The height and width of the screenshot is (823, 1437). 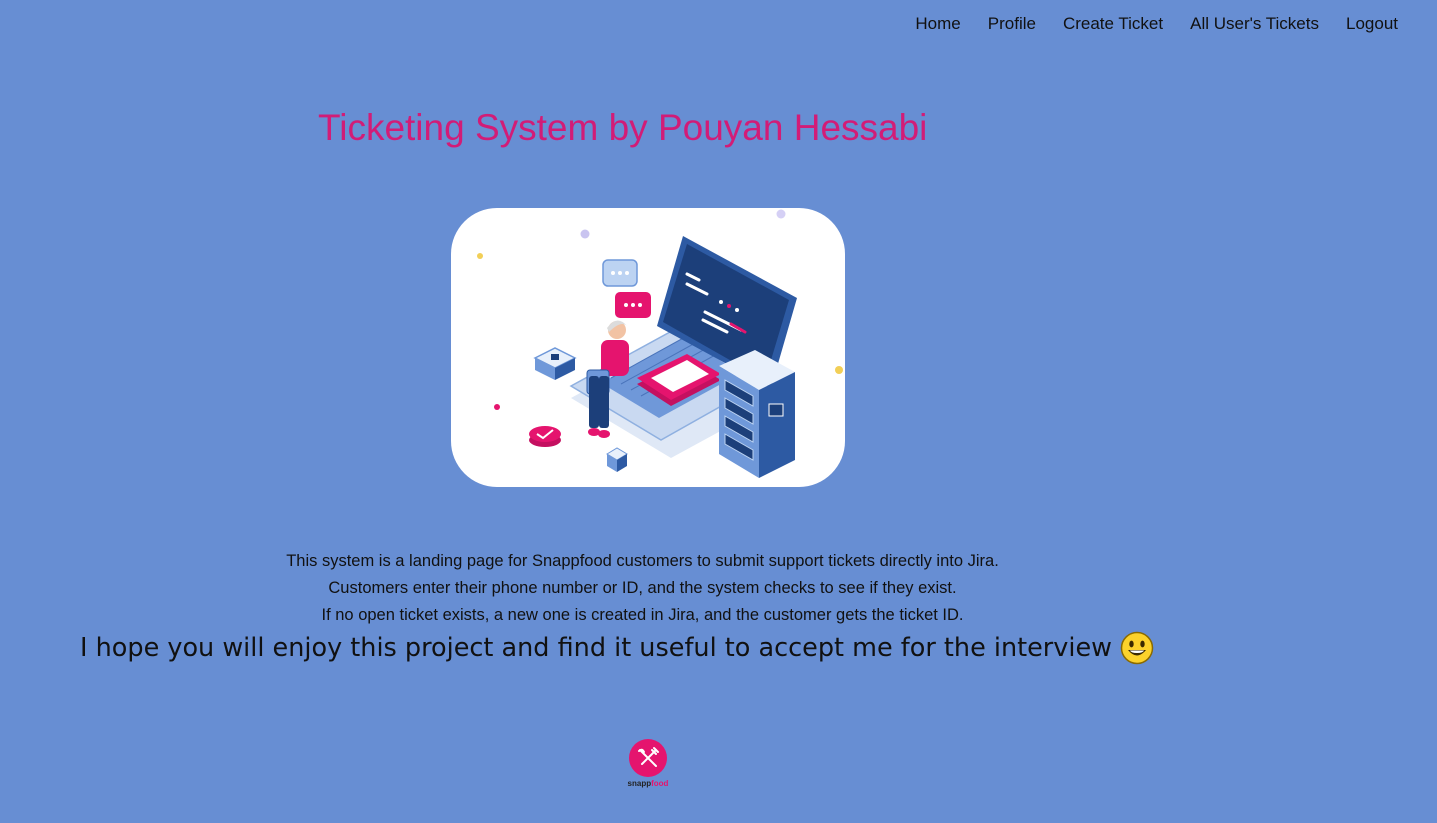 I want to click on hero-illustration, so click(x=648, y=347).